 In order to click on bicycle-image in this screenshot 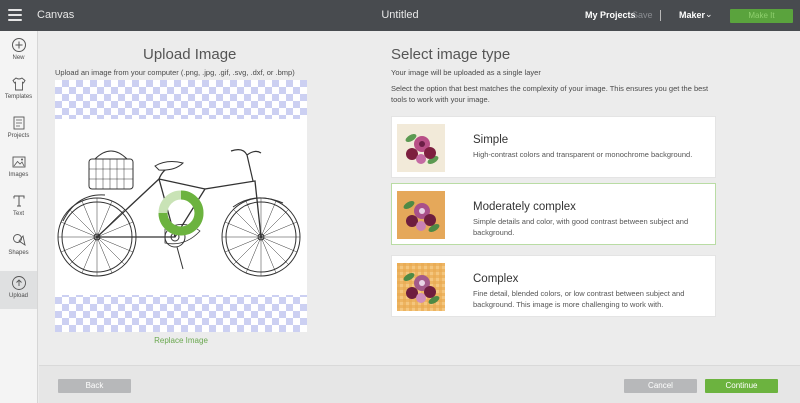, I will do `click(179, 213)`.